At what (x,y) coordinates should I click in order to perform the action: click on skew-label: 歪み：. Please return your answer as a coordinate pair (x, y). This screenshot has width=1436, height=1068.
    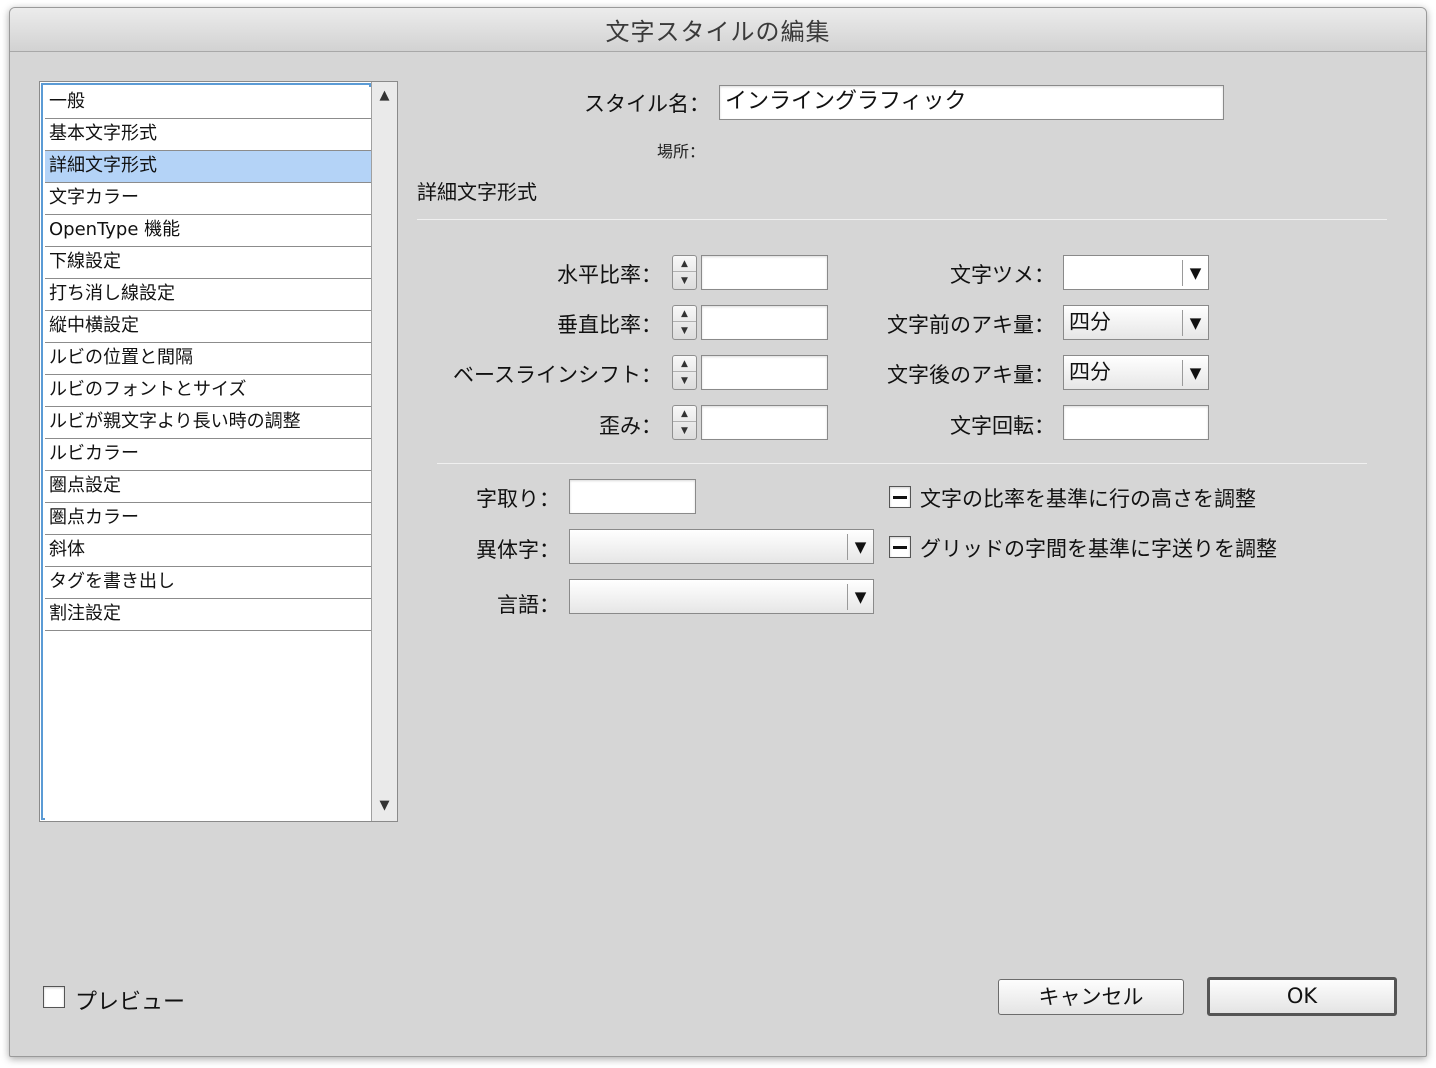
    Looking at the image, I should click on (630, 426).